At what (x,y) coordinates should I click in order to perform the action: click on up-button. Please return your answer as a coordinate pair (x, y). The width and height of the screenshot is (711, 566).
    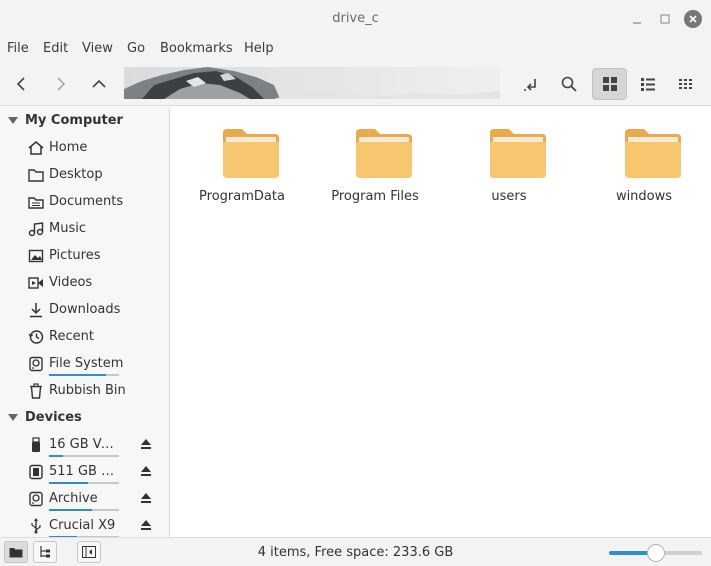
    Looking at the image, I should click on (99, 84).